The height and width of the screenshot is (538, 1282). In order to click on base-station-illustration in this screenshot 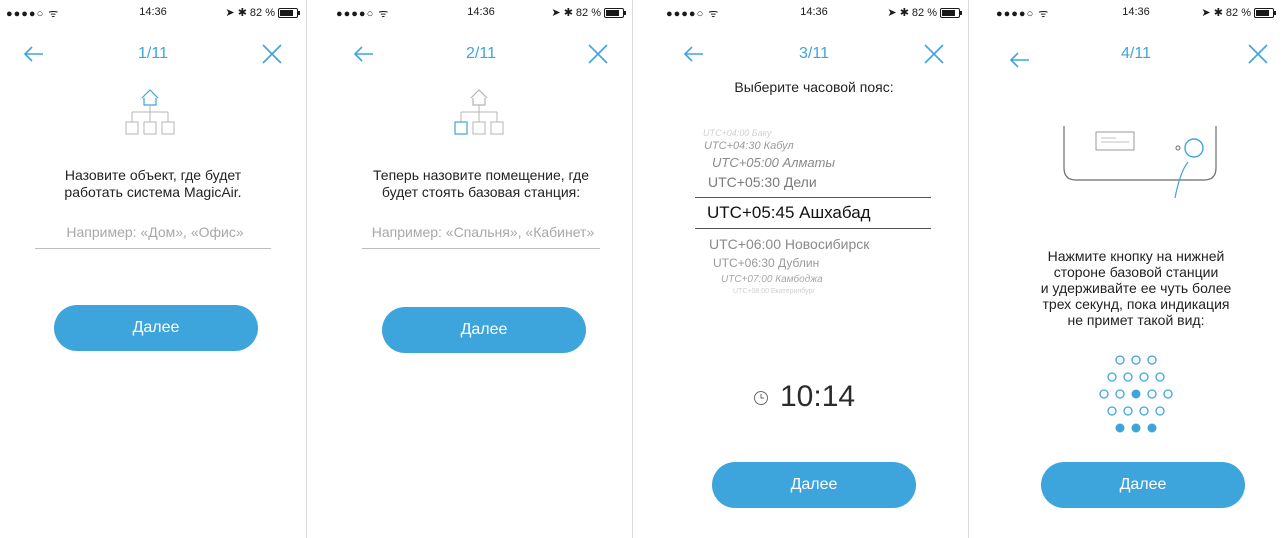, I will do `click(1140, 162)`.